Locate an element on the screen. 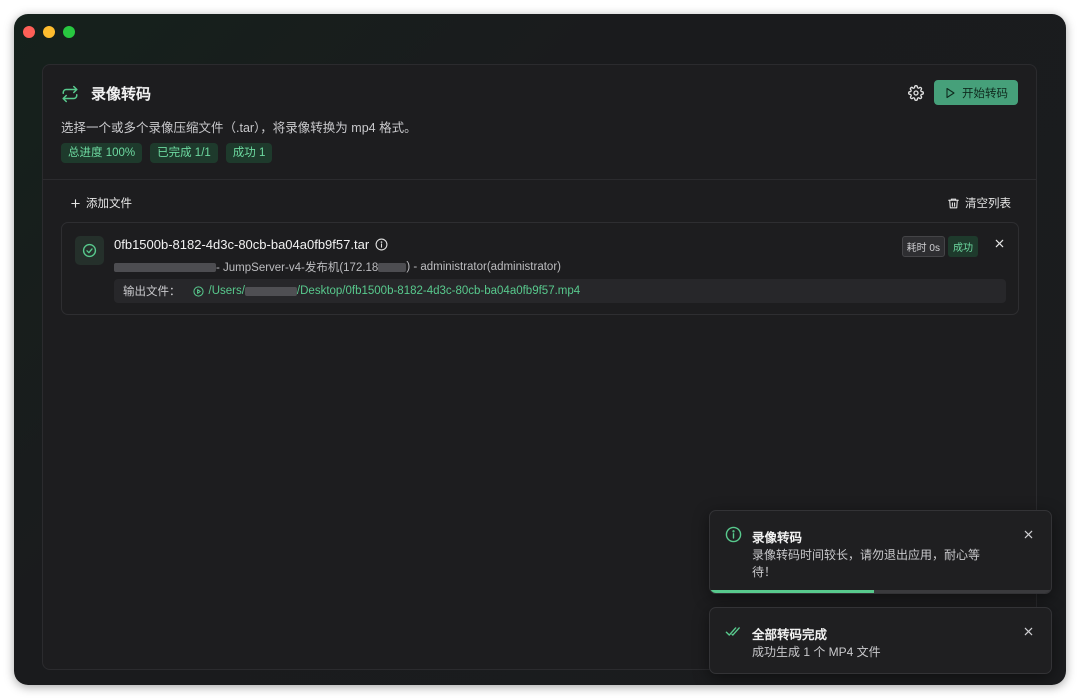 The image size is (1080, 699). add-file-label: 添加文件 is located at coordinates (109, 204).